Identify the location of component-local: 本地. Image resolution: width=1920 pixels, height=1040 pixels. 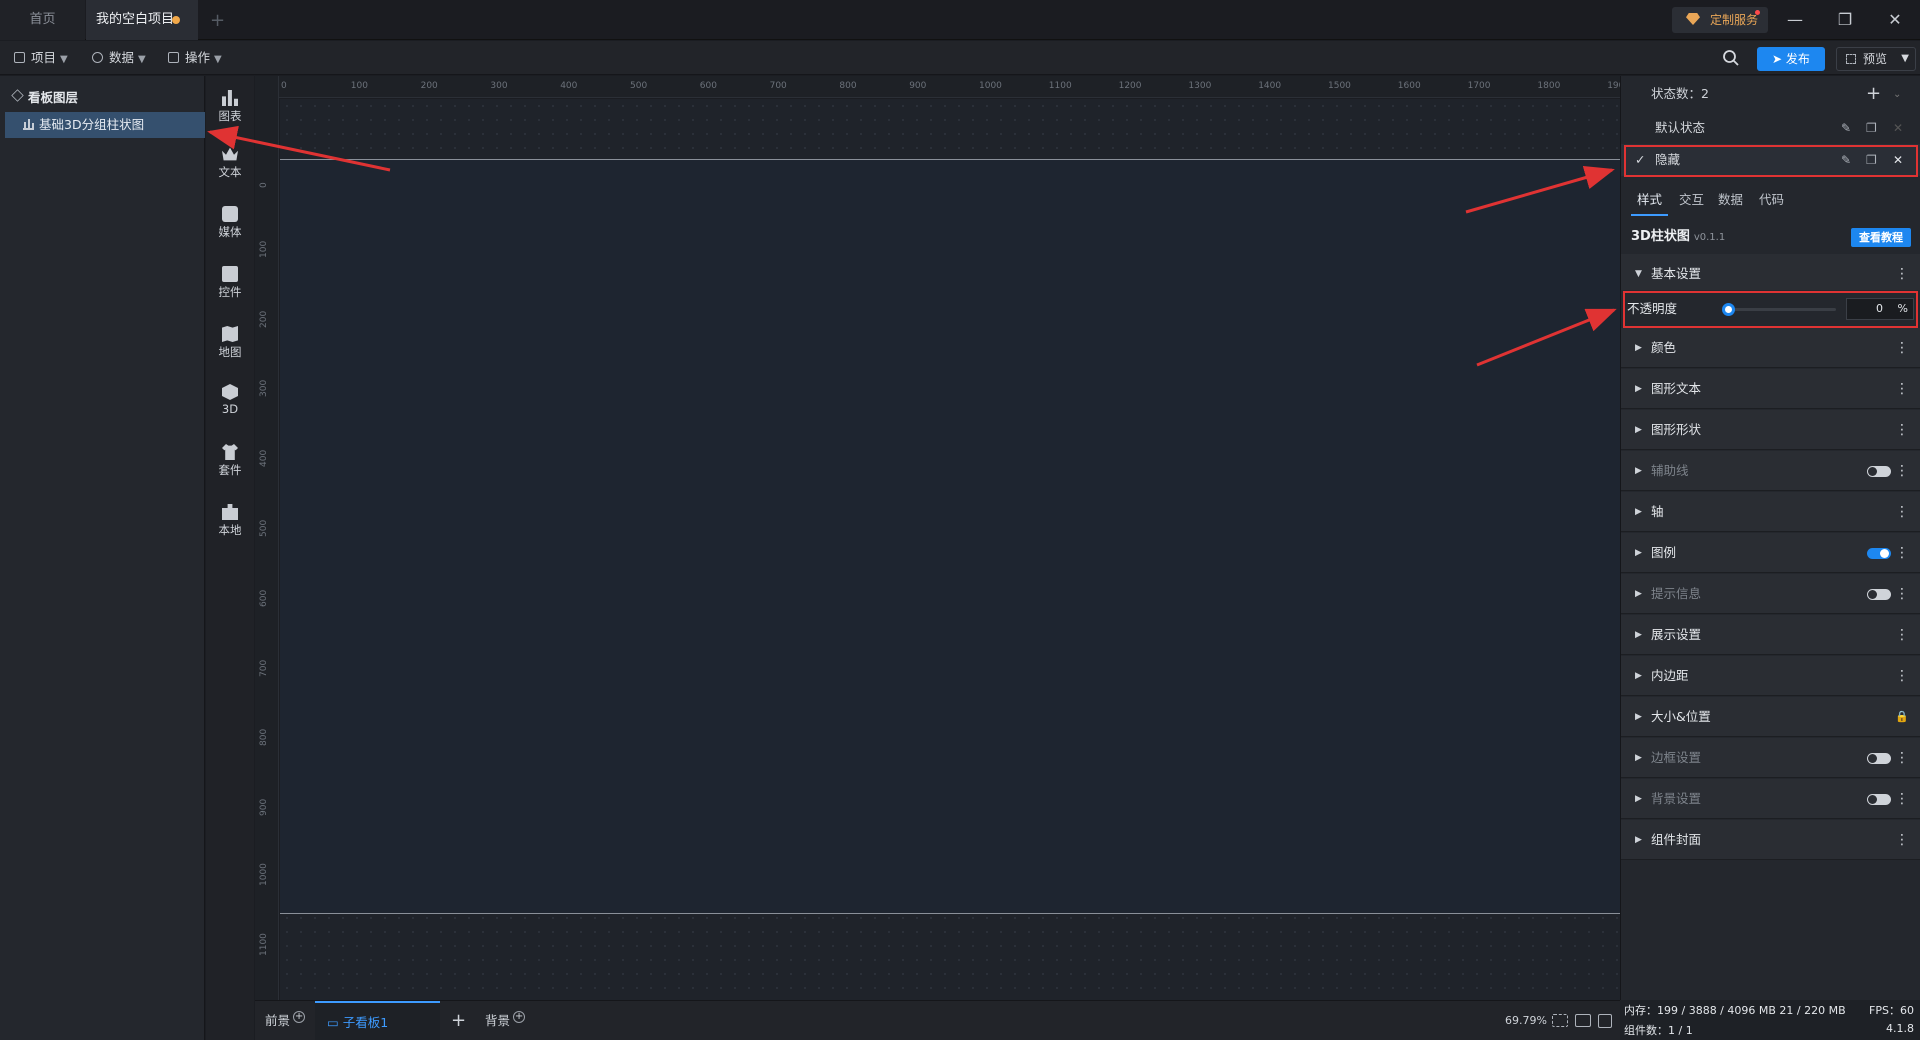
(230, 526).